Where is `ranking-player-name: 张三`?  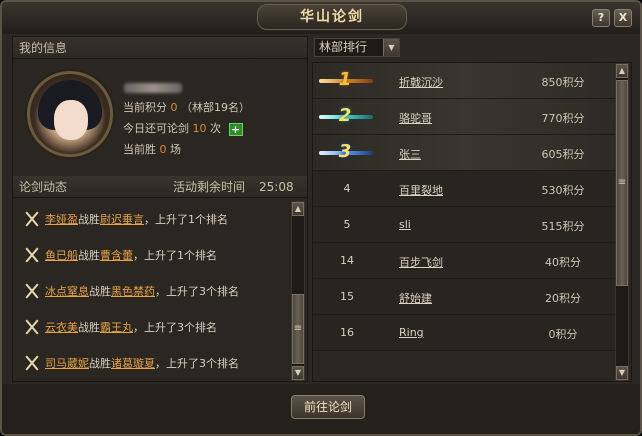 ranking-player-name: 张三 is located at coordinates (410, 154).